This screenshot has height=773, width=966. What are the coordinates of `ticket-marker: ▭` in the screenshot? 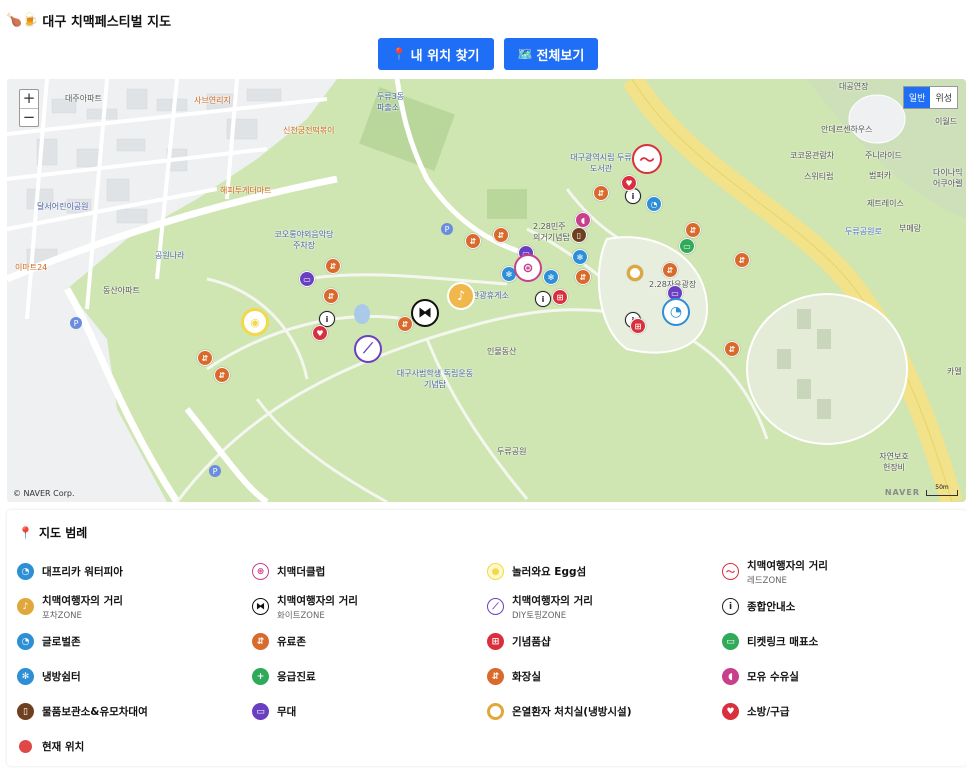 It's located at (687, 246).